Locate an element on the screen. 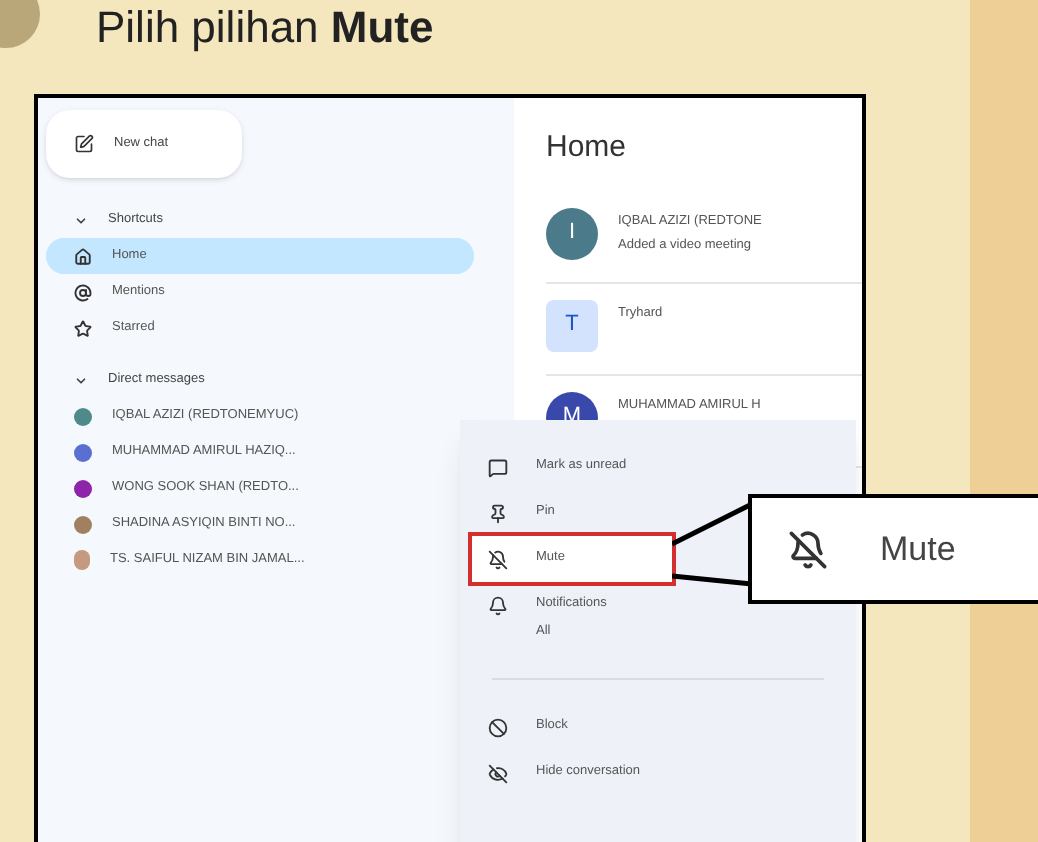 The height and width of the screenshot is (842, 1038). pin-icon is located at coordinates (498, 514).